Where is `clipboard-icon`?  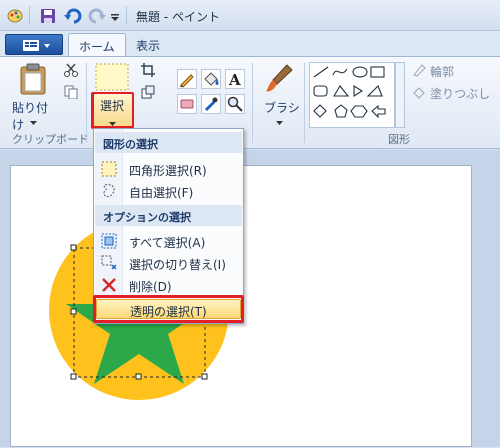
clipboard-icon is located at coordinates (33, 79).